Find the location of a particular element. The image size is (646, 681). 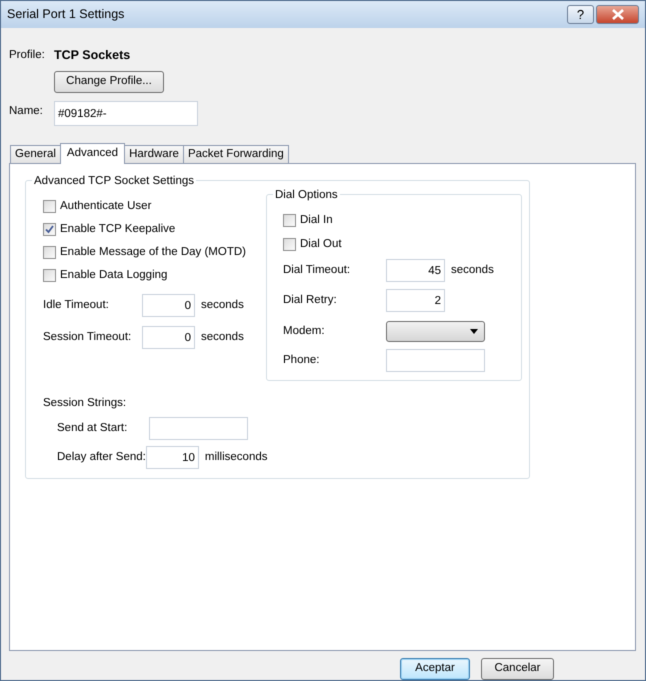

field-label: Idle Timeout: is located at coordinates (76, 305).